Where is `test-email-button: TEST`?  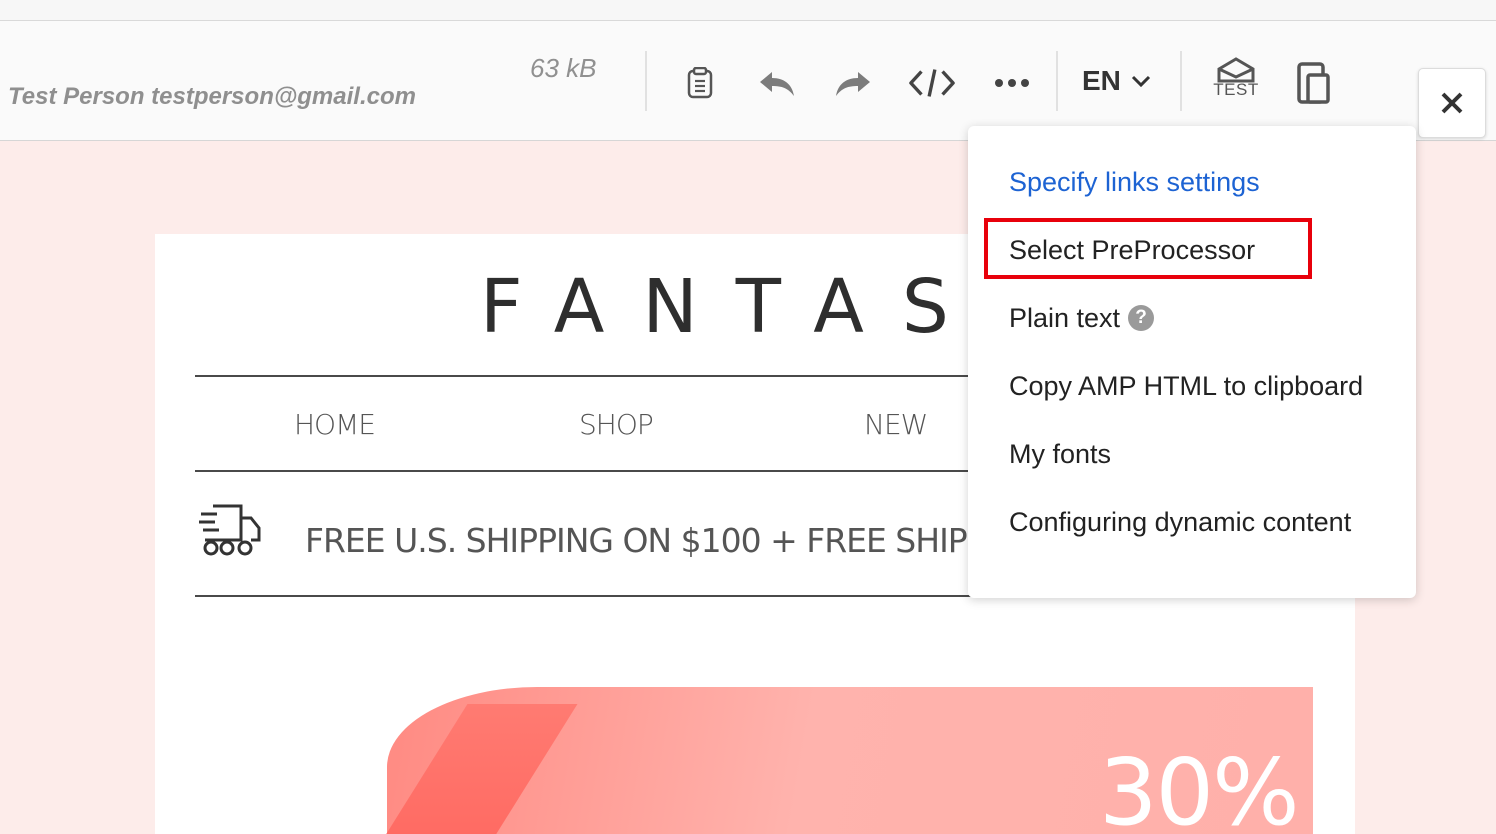 test-email-button: TEST is located at coordinates (1236, 83).